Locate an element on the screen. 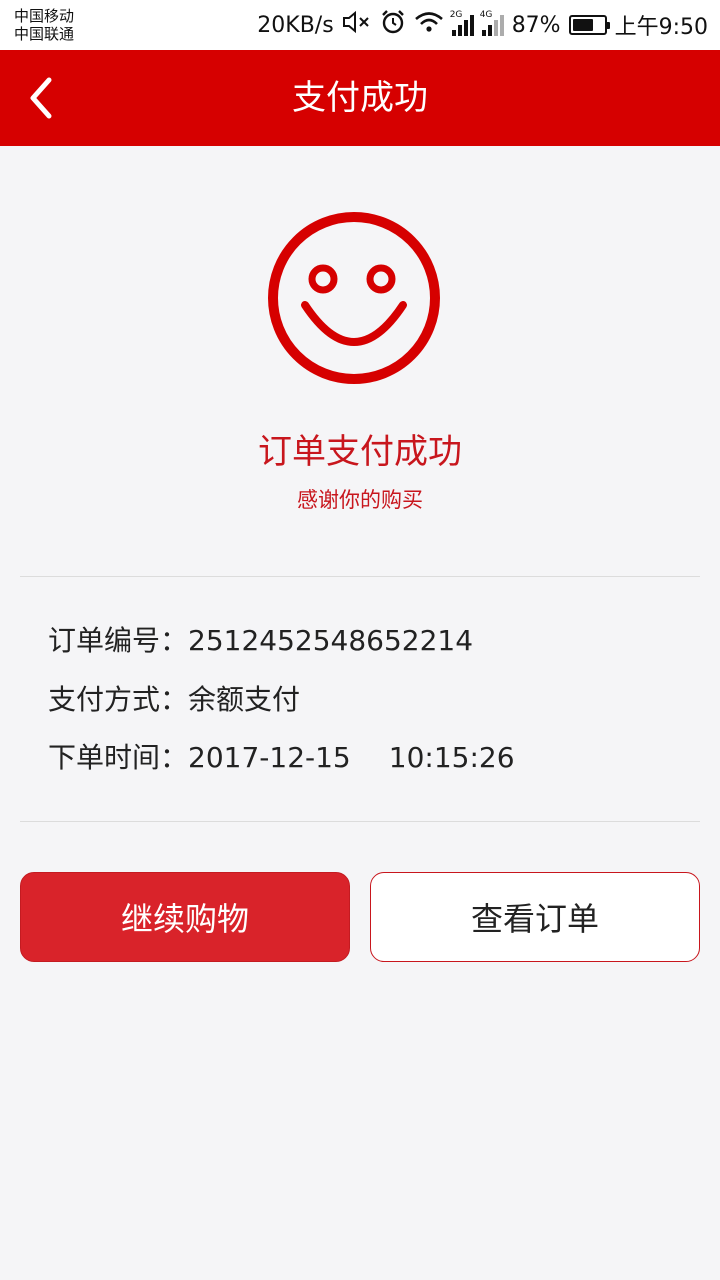 The width and height of the screenshot is (720, 1280). battery-percent: 87% is located at coordinates (536, 25).